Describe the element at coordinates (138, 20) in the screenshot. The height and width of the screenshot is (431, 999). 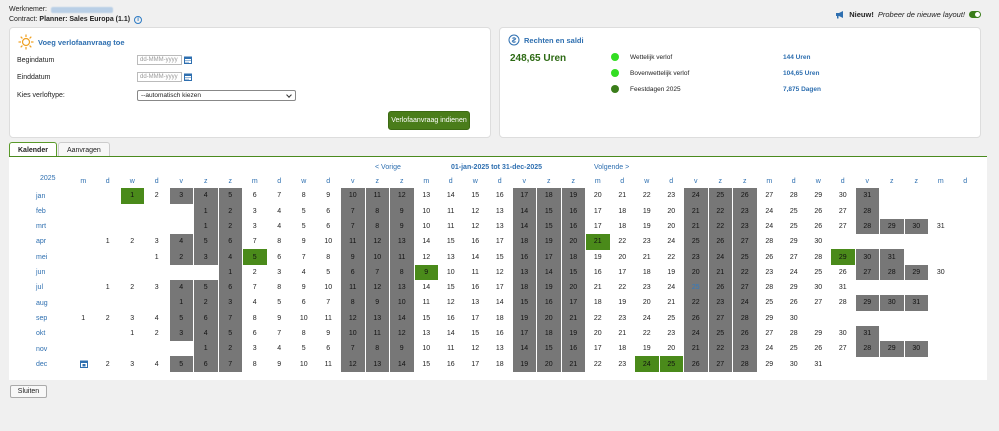
I see `info-icon: i` at that location.